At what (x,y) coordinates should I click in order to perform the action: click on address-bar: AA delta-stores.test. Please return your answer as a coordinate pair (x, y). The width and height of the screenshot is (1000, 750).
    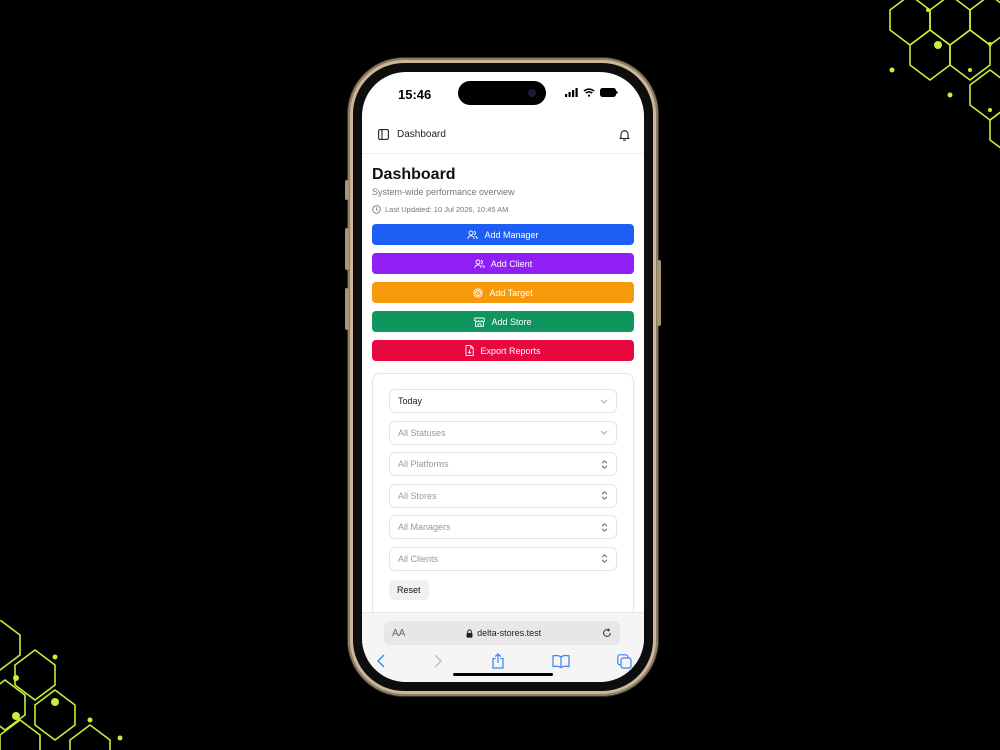
    Looking at the image, I should click on (502, 633).